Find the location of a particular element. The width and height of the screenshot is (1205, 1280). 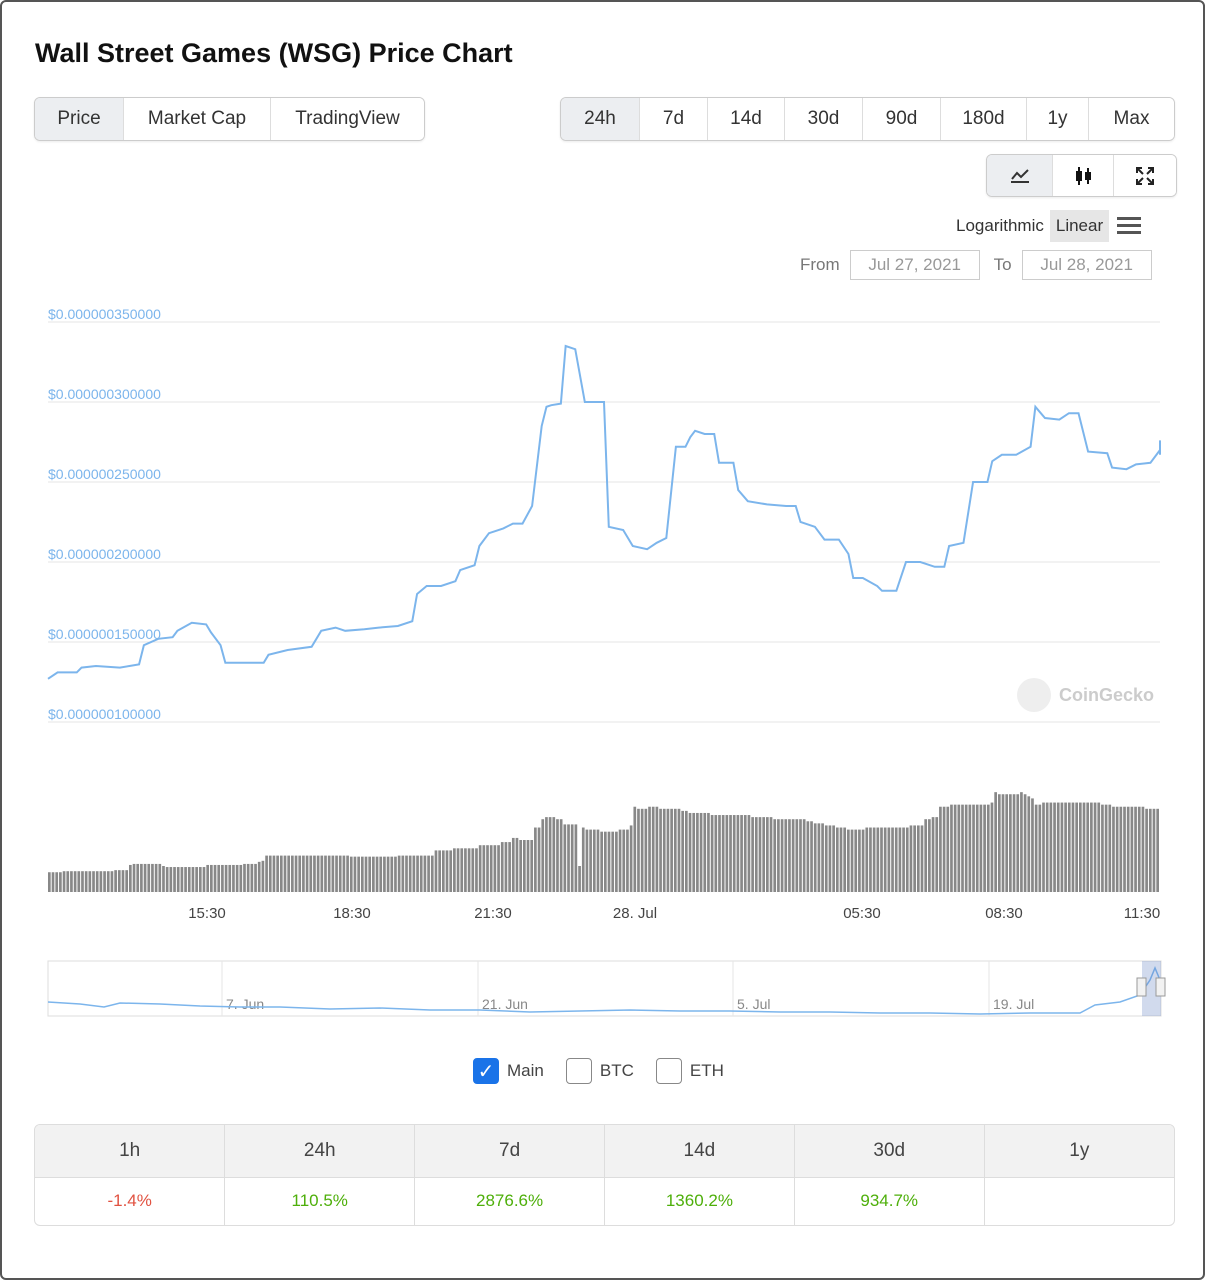

x-tick-label: 05:30 is located at coordinates (862, 913).